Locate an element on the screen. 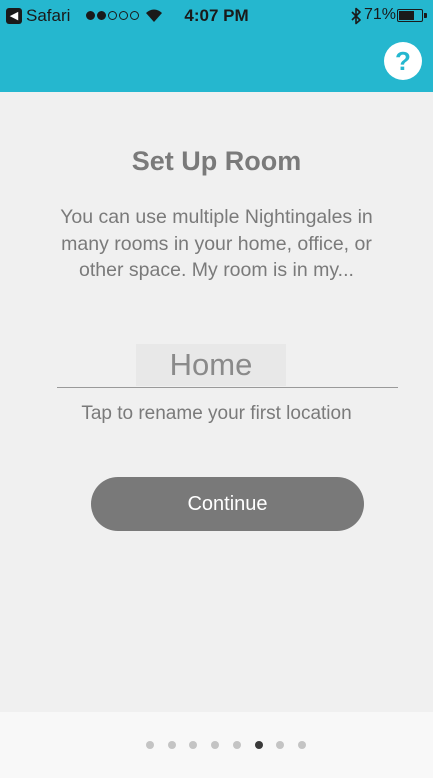 The height and width of the screenshot is (778, 433). battery-tip is located at coordinates (425, 15).